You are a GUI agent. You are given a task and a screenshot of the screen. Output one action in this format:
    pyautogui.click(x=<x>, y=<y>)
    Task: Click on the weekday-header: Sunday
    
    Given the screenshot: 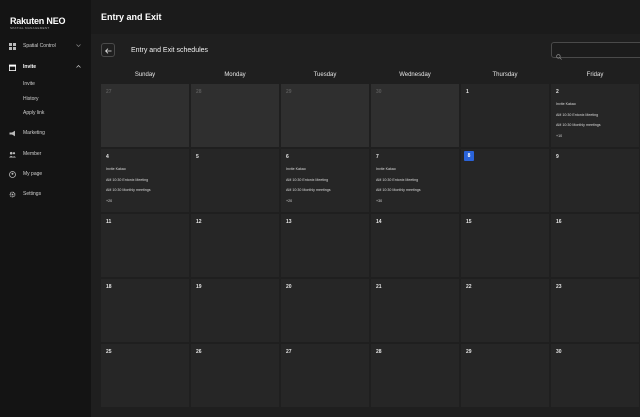 What is the action you would take?
    pyautogui.click(x=145, y=75)
    